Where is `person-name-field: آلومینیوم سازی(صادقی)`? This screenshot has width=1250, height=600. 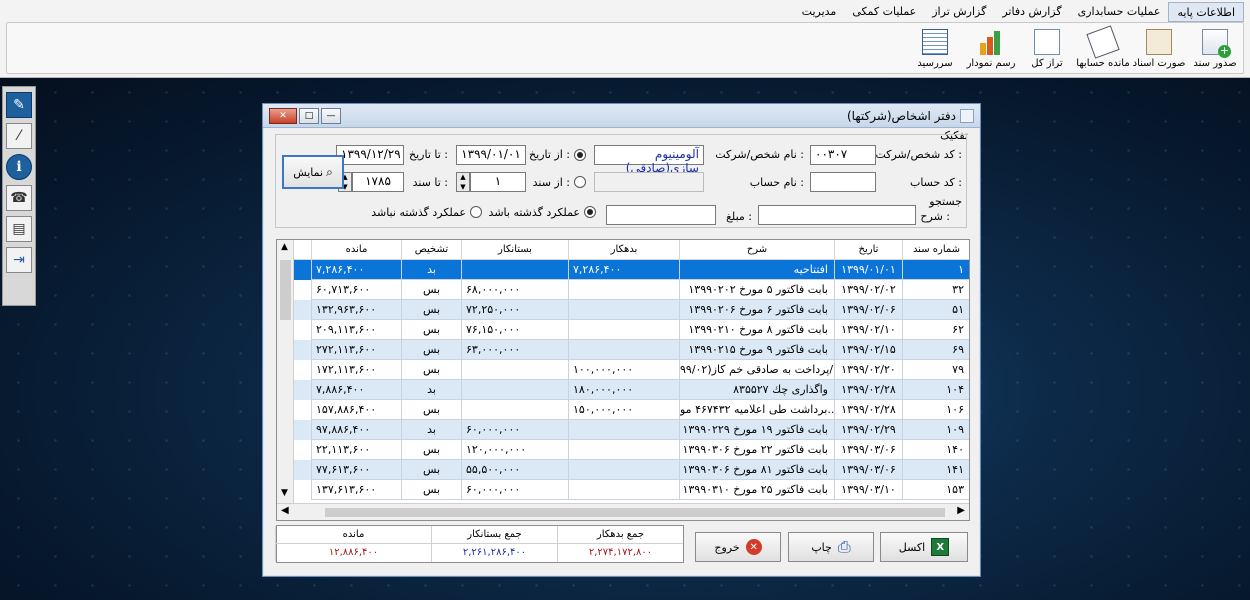
person-name-field: آلومینیوم سازی(صادقی) is located at coordinates (649, 160).